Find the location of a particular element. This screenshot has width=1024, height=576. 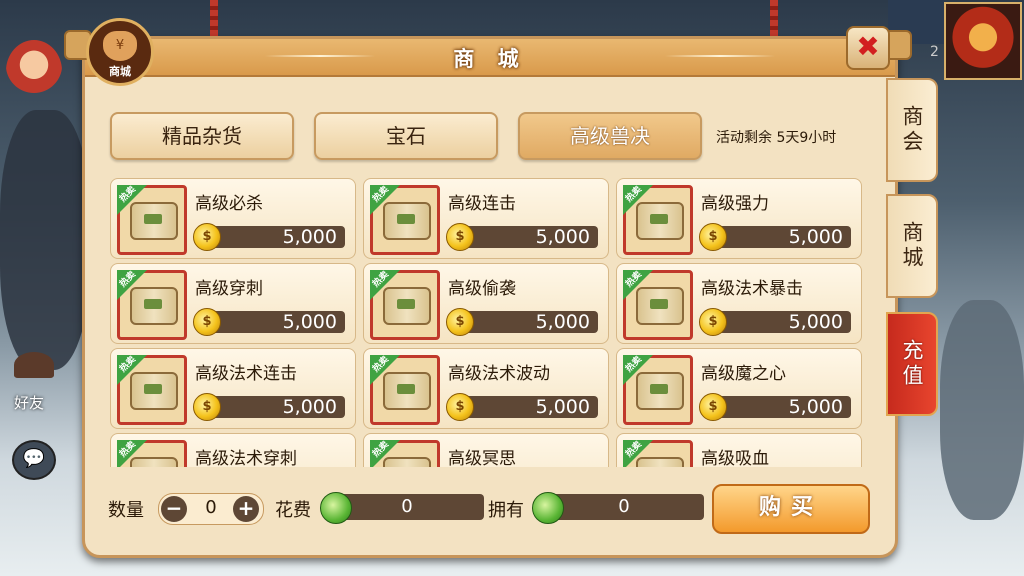

item-name: 高级强力 is located at coordinates (735, 204).